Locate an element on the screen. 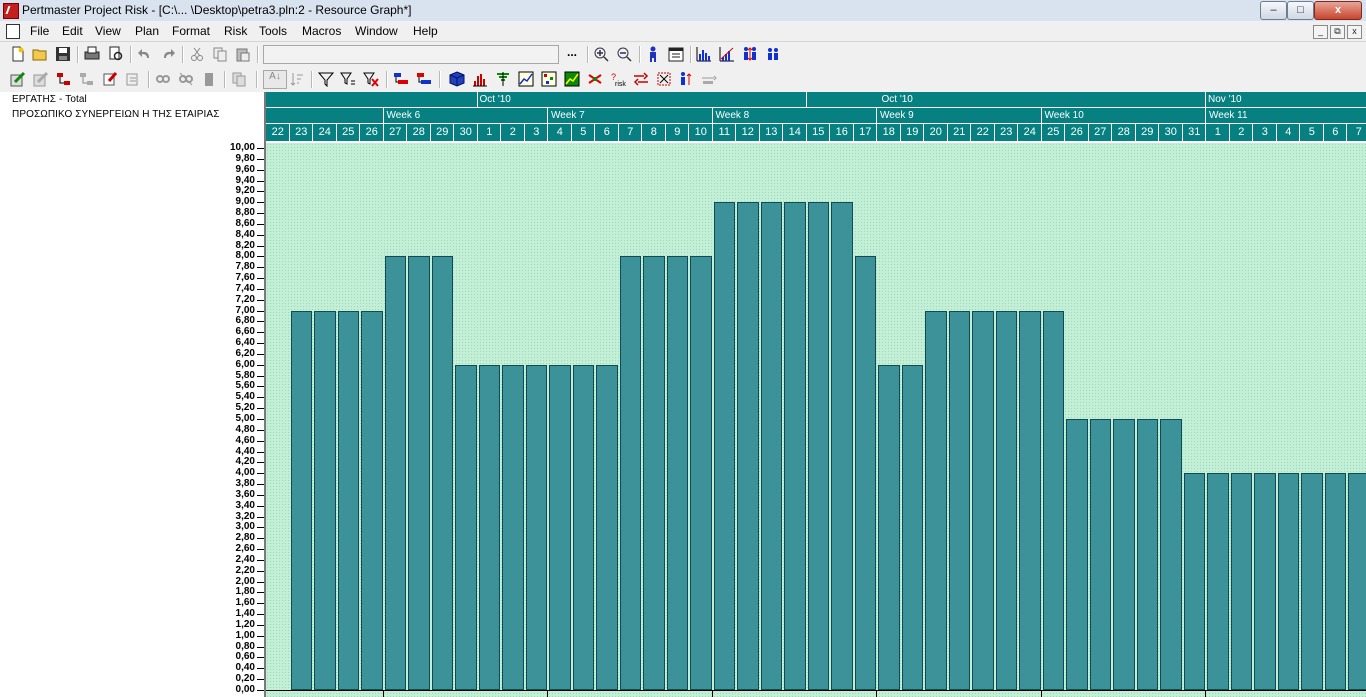 The image size is (1366, 697). scatter-icon is located at coordinates (549, 79).